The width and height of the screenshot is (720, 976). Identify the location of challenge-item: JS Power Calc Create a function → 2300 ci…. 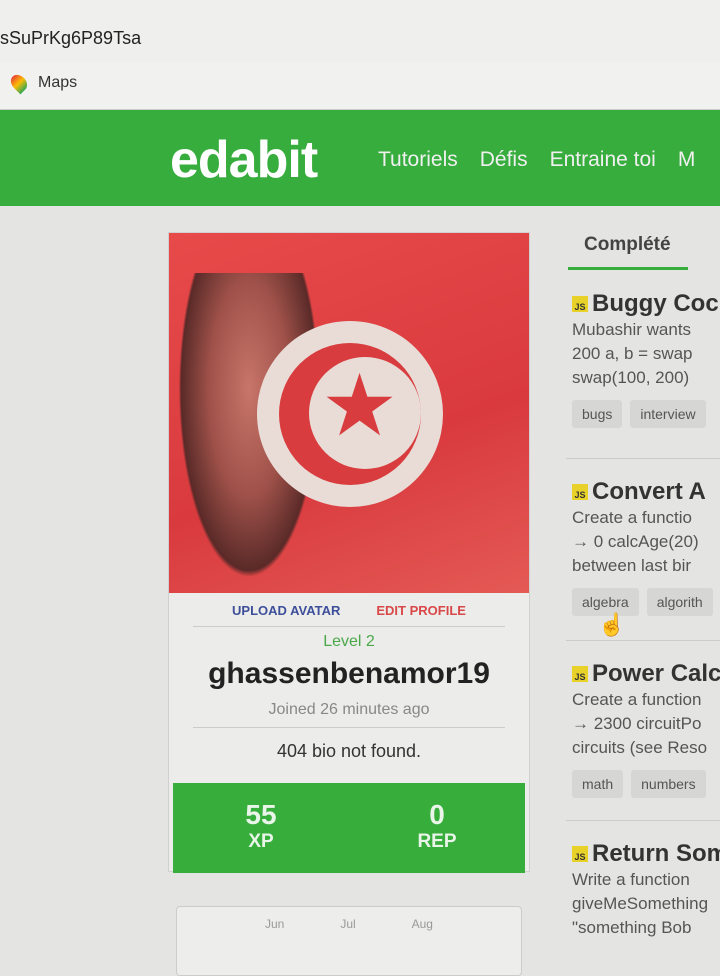
(646, 729).